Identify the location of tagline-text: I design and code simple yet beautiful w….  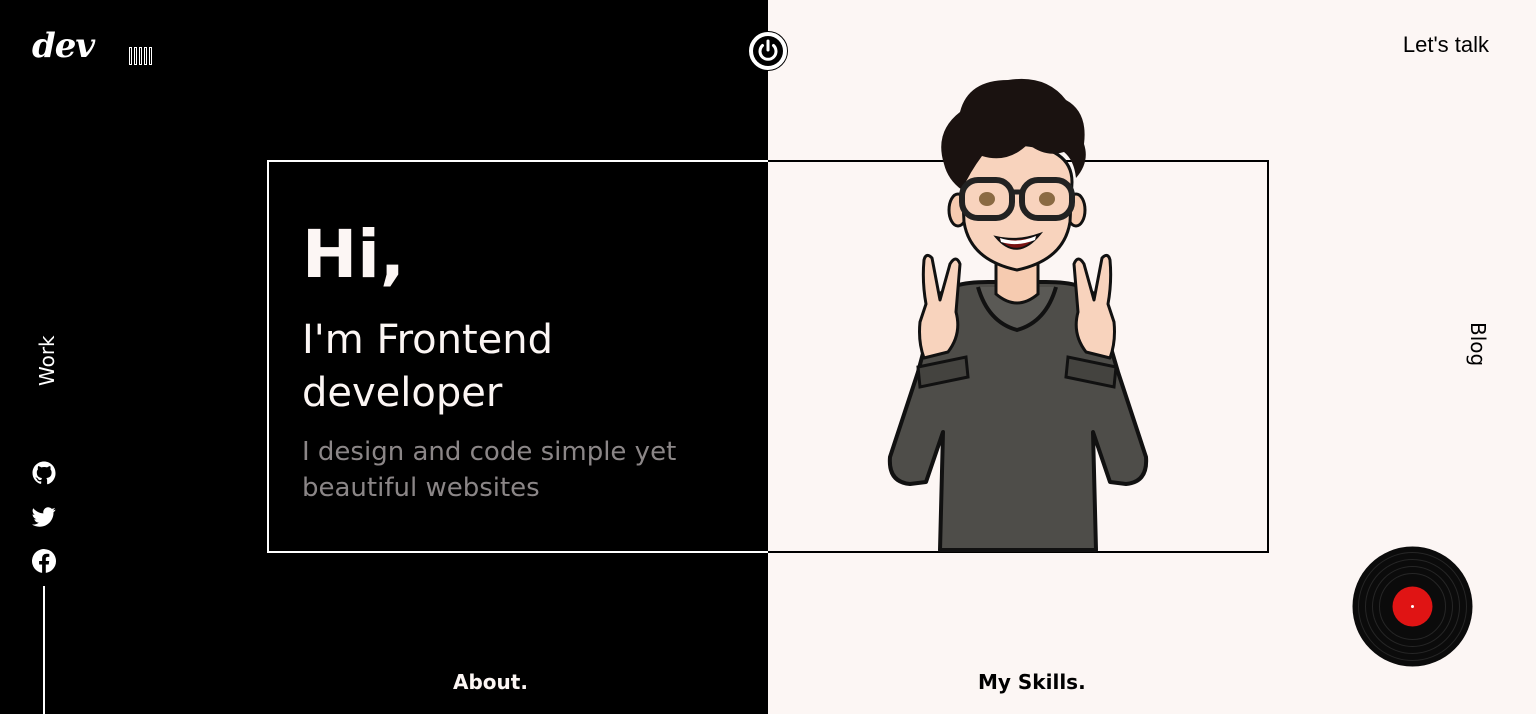
(489, 470).